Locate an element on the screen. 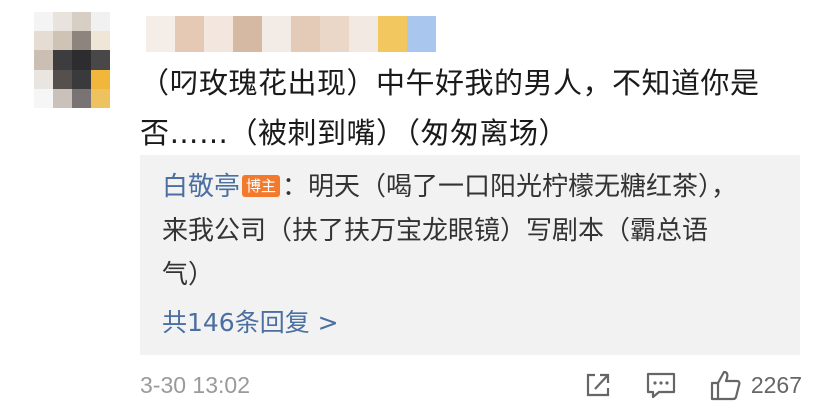 The height and width of the screenshot is (408, 828). blogger-badge: 博主 is located at coordinates (261, 186).